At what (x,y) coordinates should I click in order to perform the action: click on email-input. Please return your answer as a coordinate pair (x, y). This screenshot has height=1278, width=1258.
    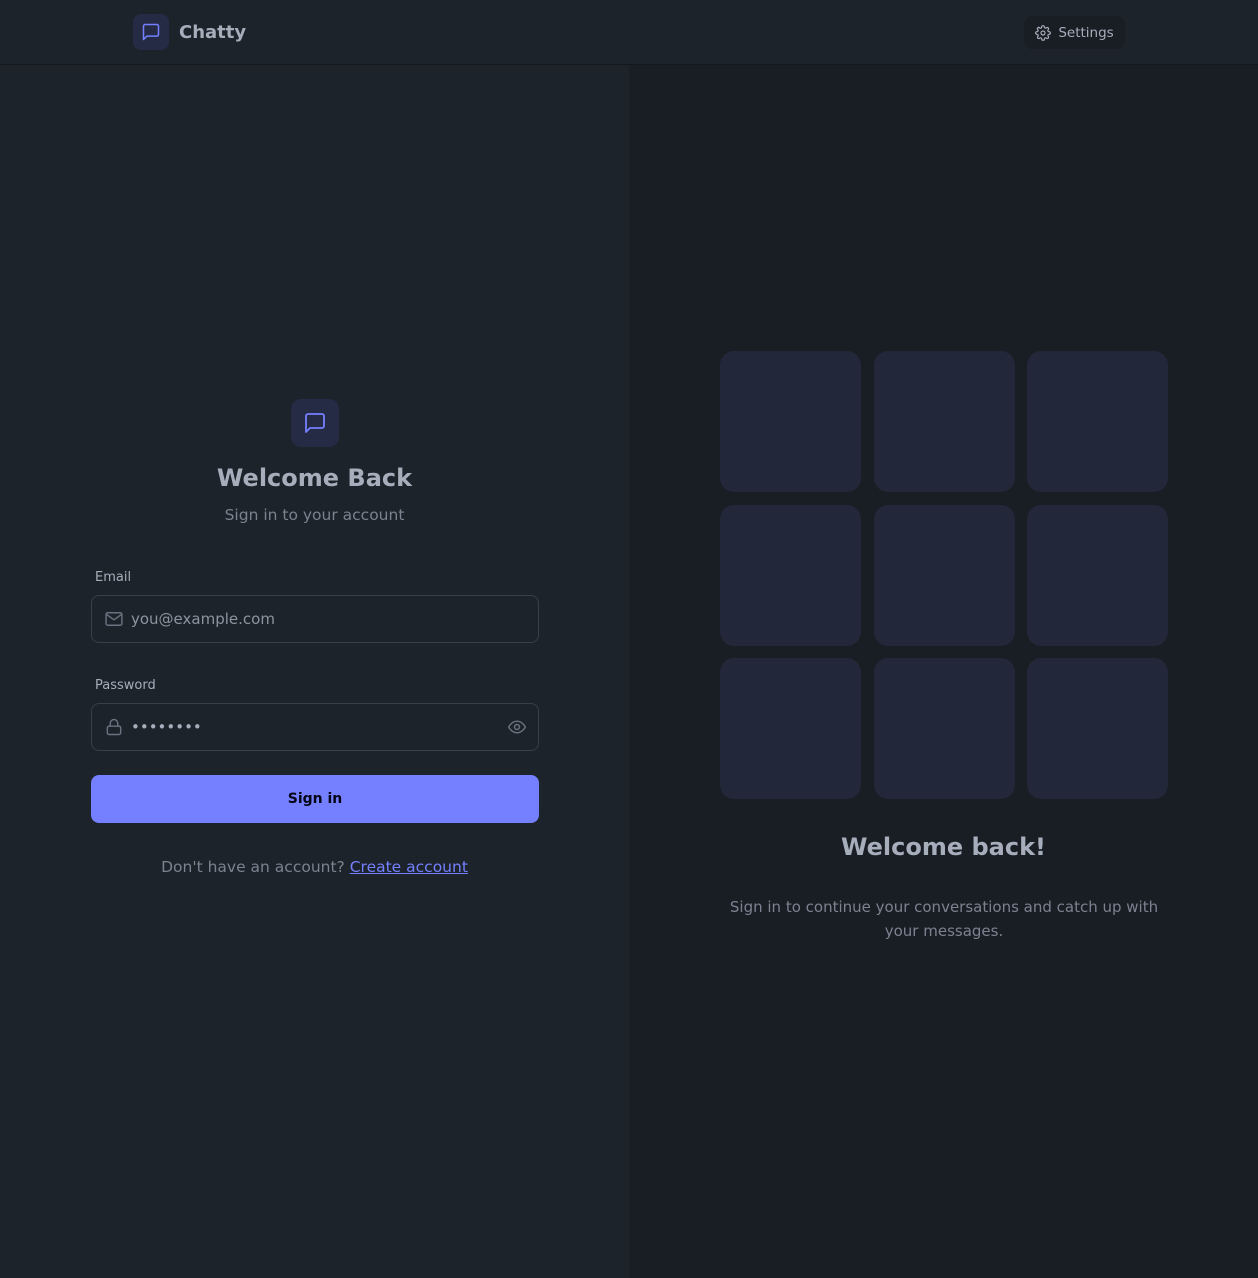
    Looking at the image, I should click on (311, 619).